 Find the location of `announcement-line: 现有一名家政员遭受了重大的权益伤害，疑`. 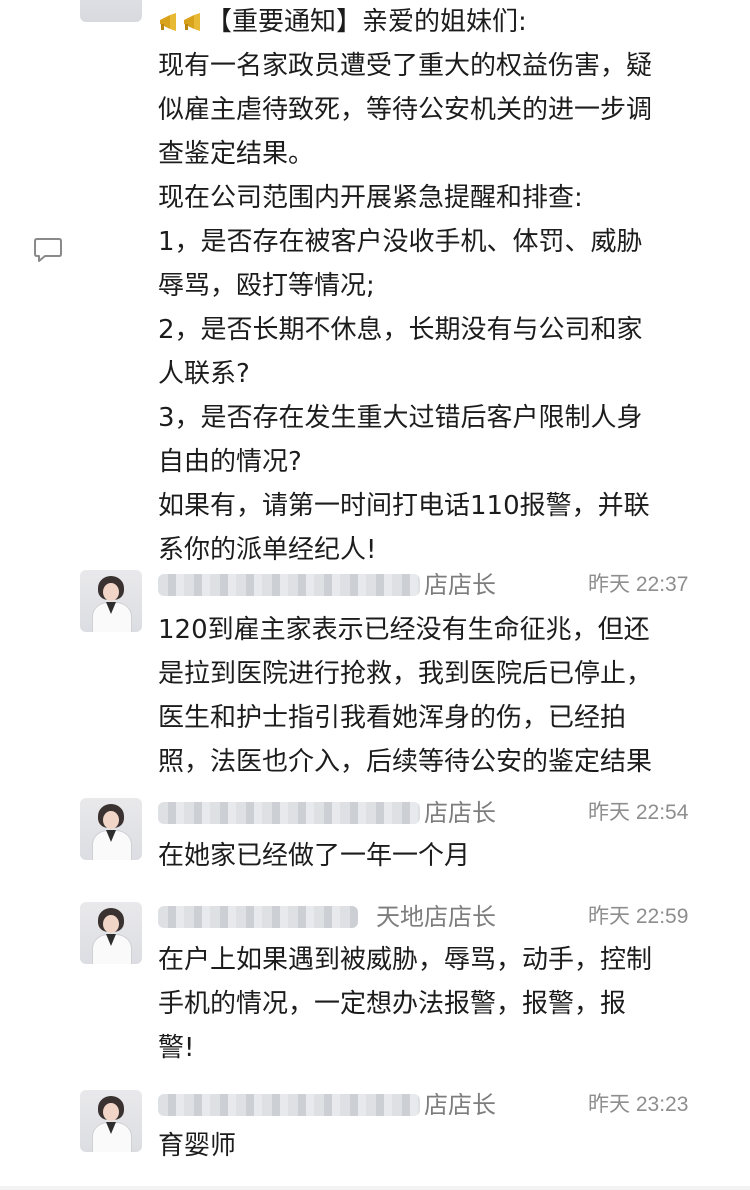

announcement-line: 现有一名家政员遭受了重大的权益伤害，疑 is located at coordinates (405, 66).